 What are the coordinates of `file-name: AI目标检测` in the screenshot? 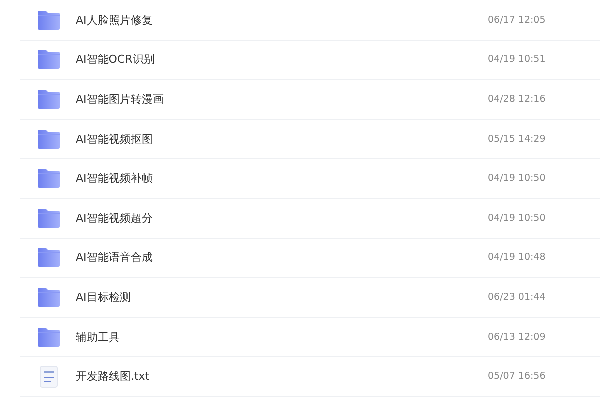 It's located at (104, 297).